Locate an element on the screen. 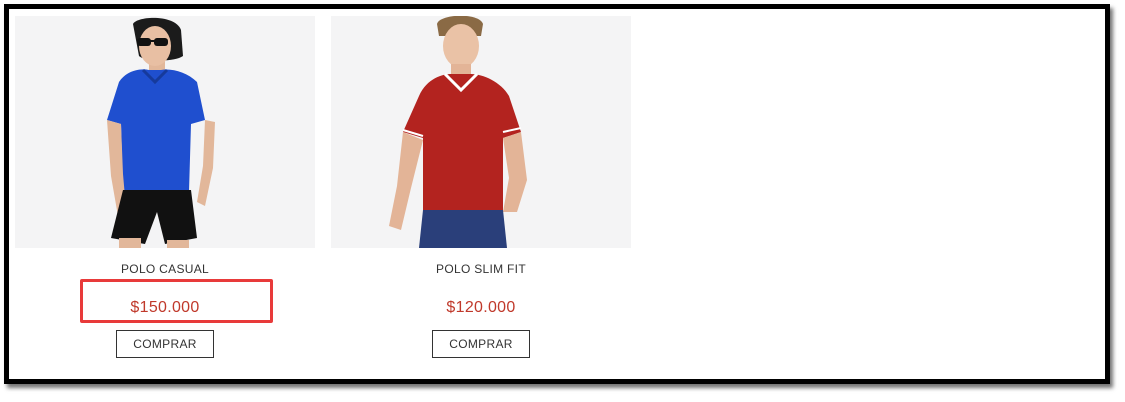  product-name: POLO SLIM FIT is located at coordinates (481, 269).